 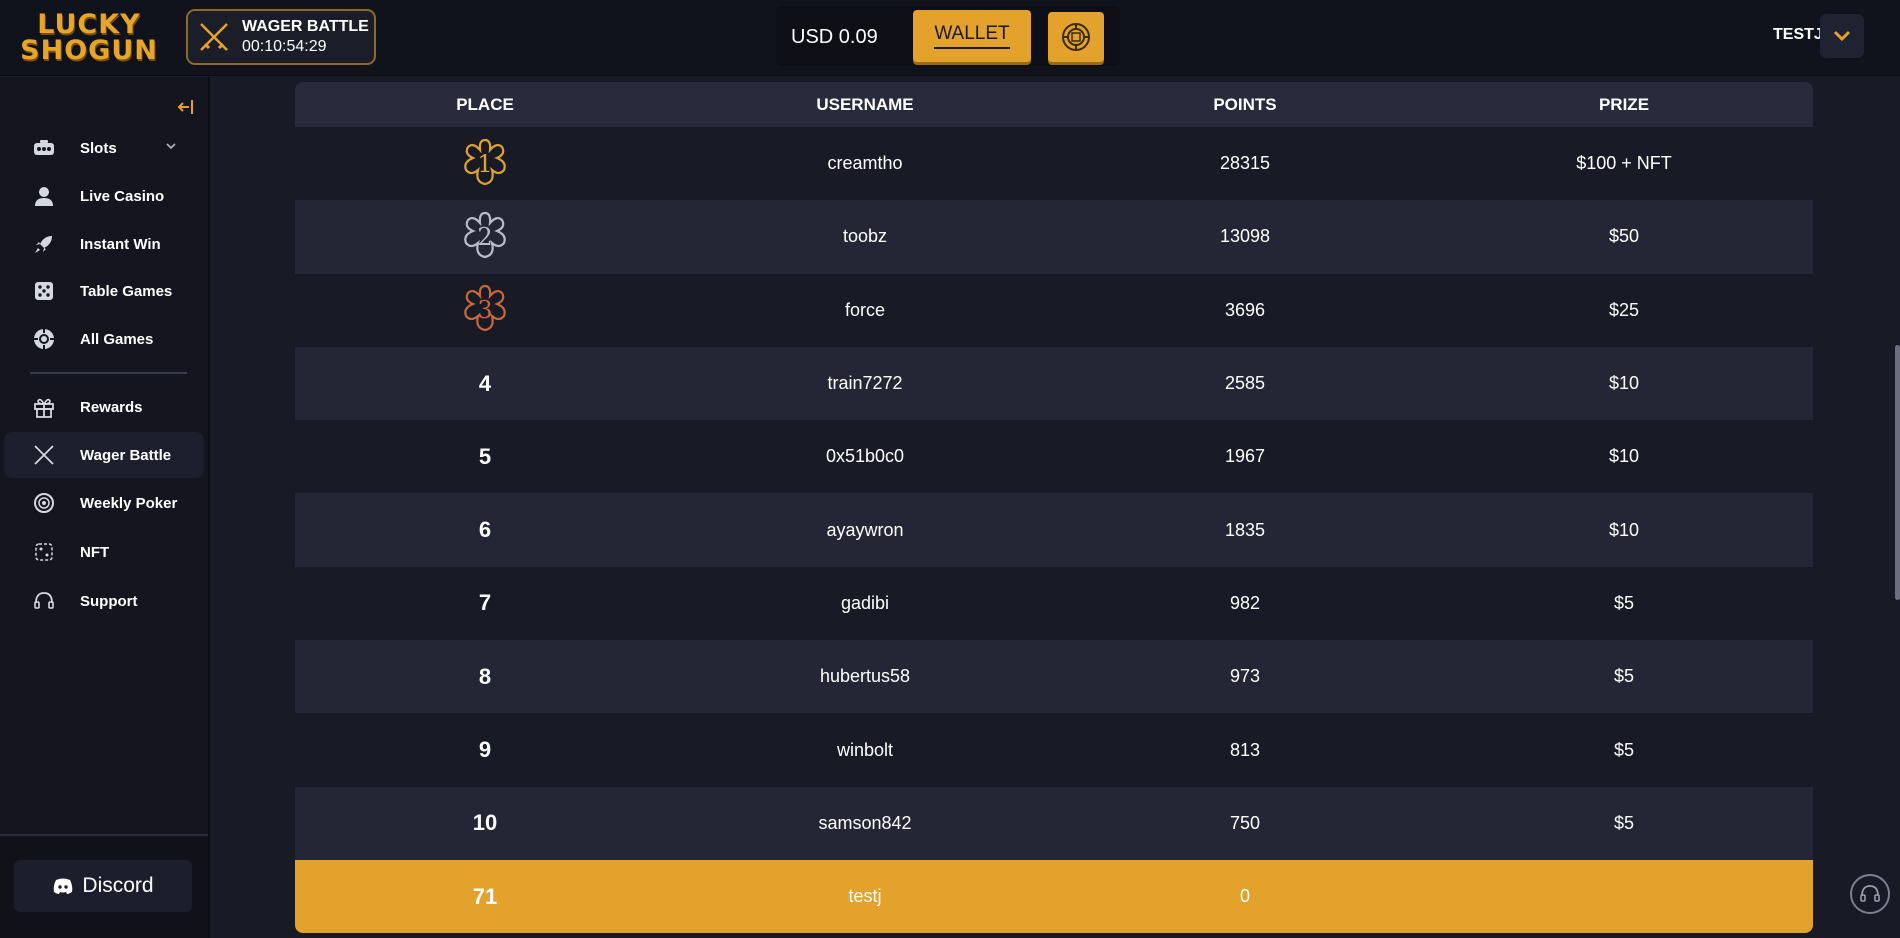 I want to click on username-label: TESTJ, so click(x=1798, y=35).